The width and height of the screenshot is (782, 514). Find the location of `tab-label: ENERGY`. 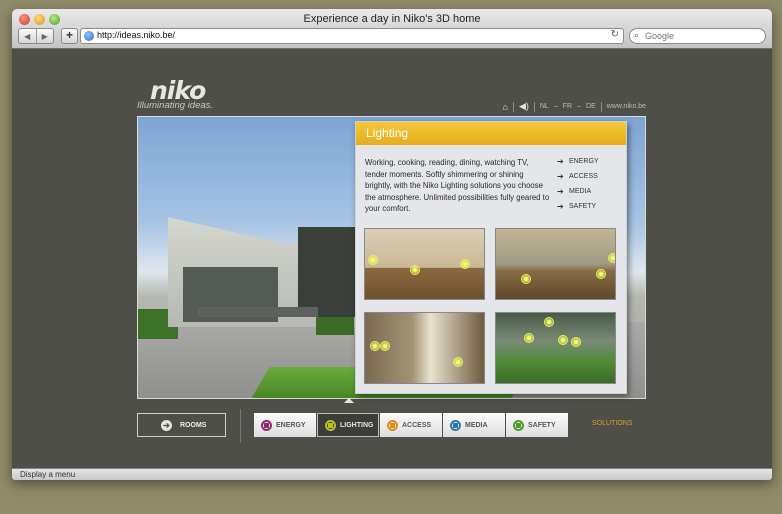

tab-label: ENERGY is located at coordinates (291, 425).